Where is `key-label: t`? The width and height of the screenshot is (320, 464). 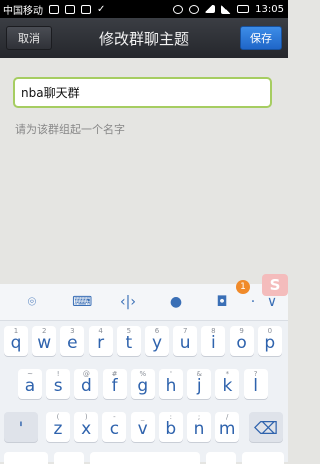 key-label: t is located at coordinates (129, 343).